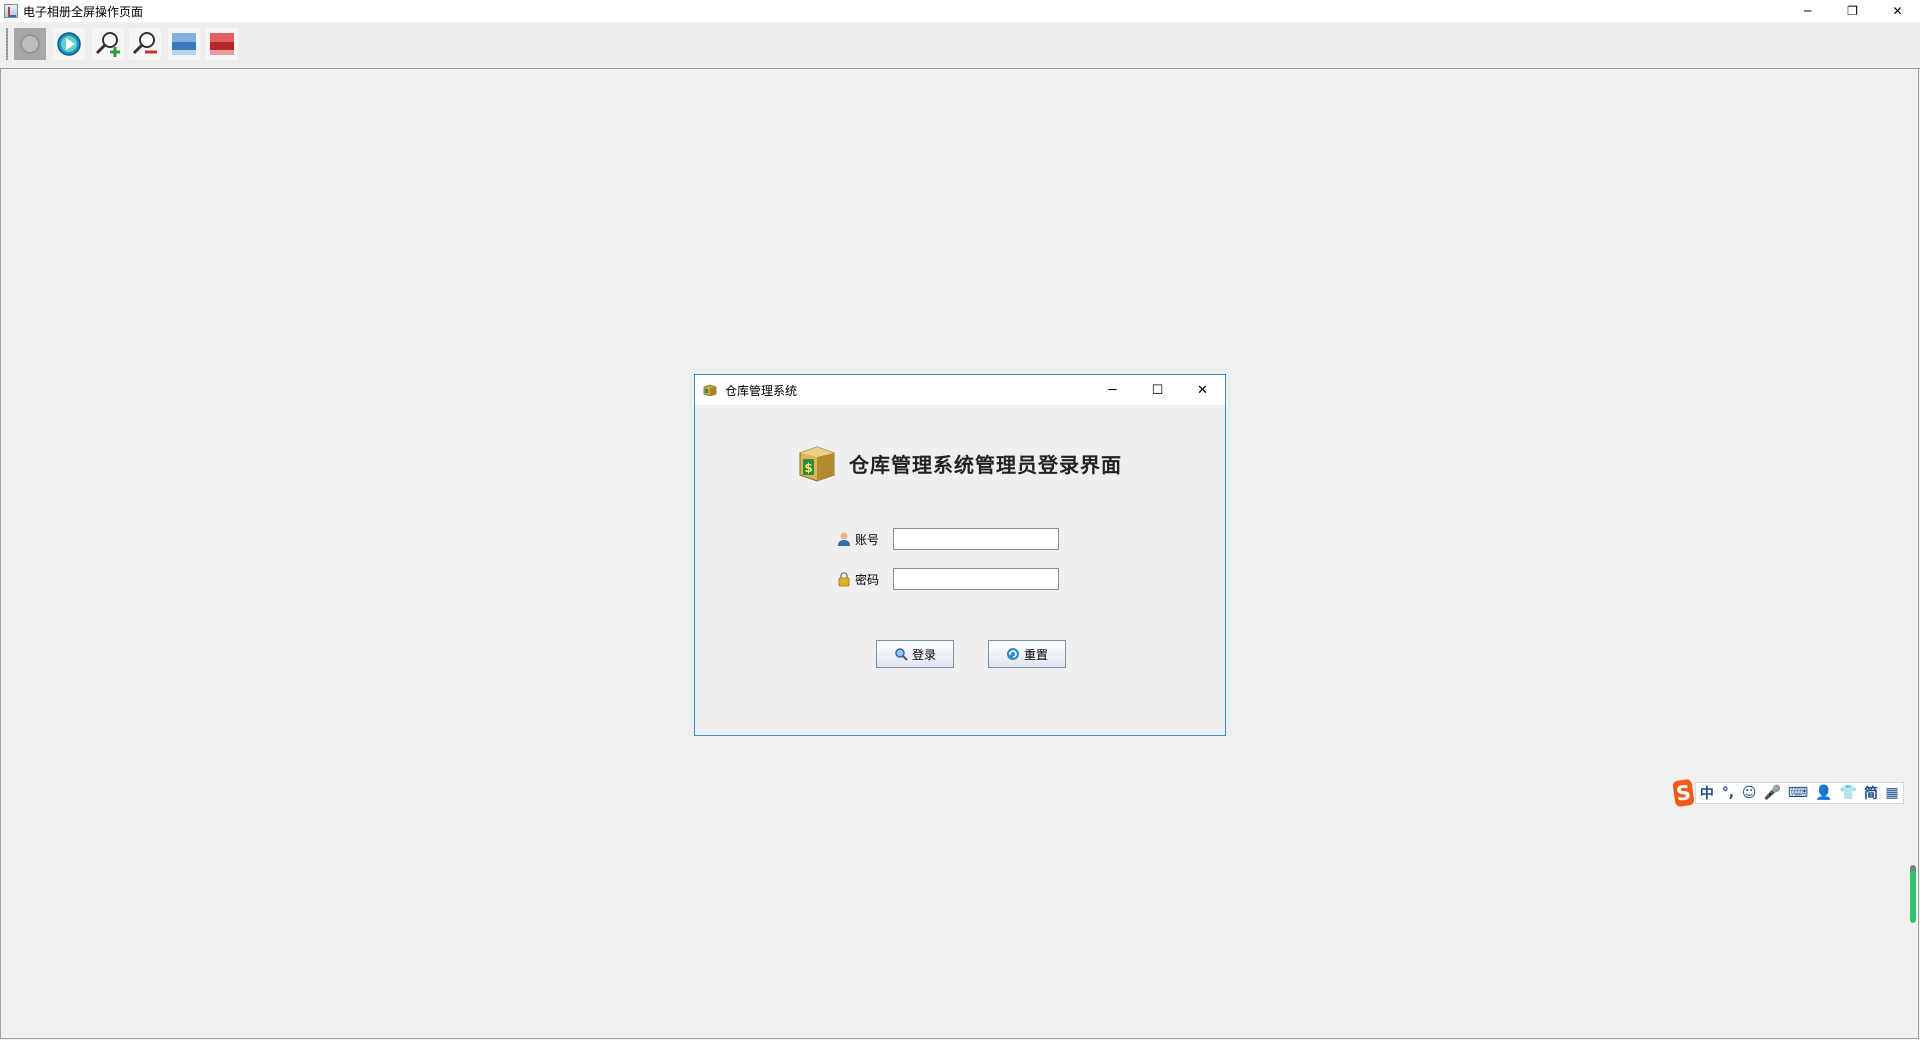 The width and height of the screenshot is (1920, 1040). I want to click on play-icon, so click(69, 44).